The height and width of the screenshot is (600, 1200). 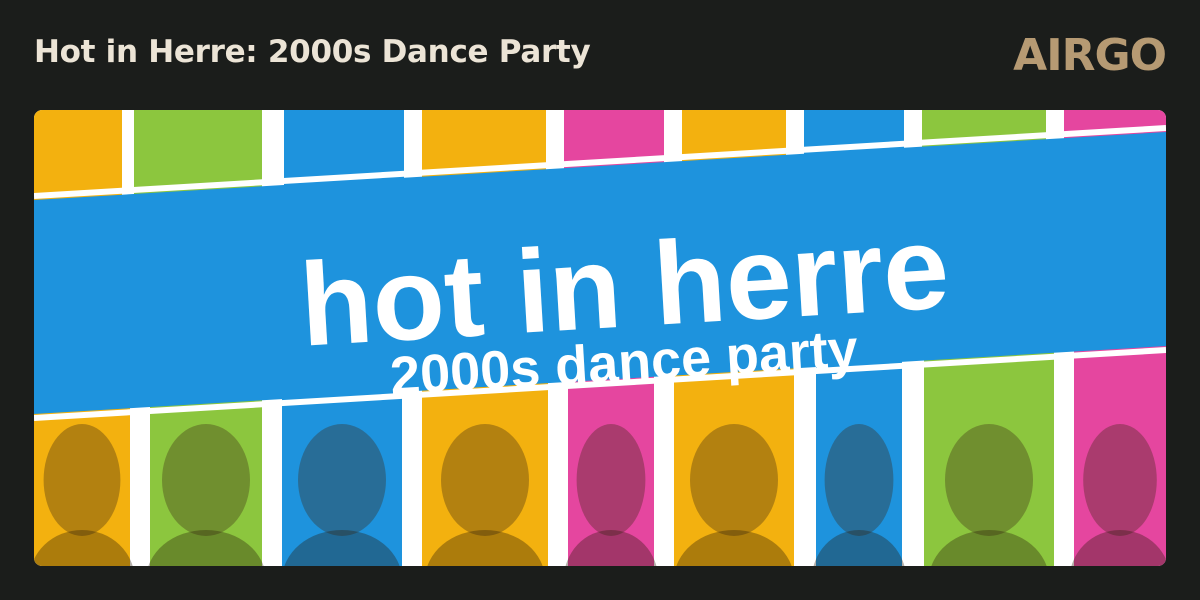 I want to click on portrait-7-icon, so click(x=859, y=480).